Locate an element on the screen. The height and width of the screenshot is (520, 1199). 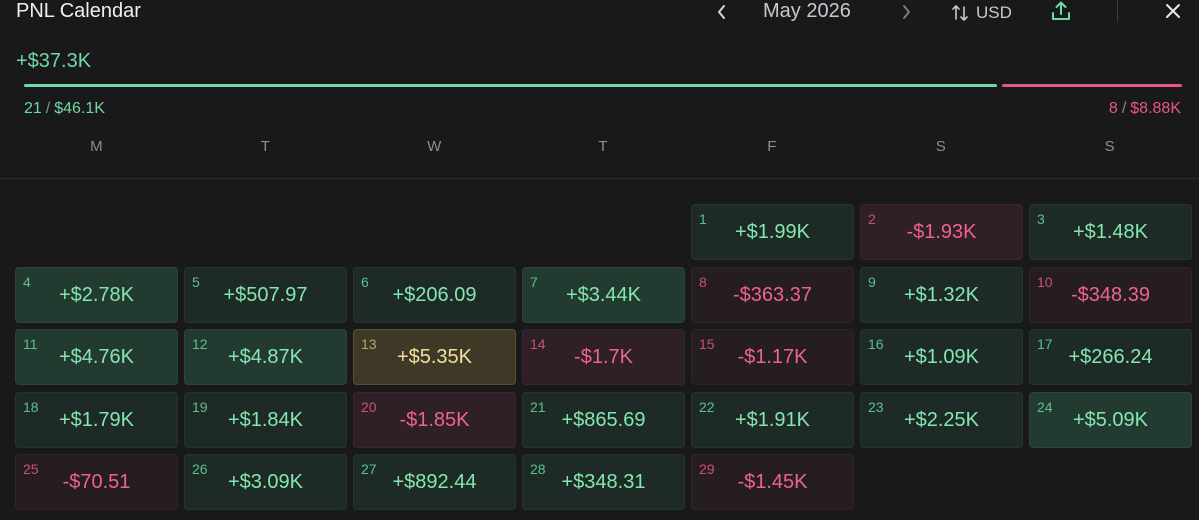
calendar-day-cell: 12 +$4.87K is located at coordinates (265, 357).